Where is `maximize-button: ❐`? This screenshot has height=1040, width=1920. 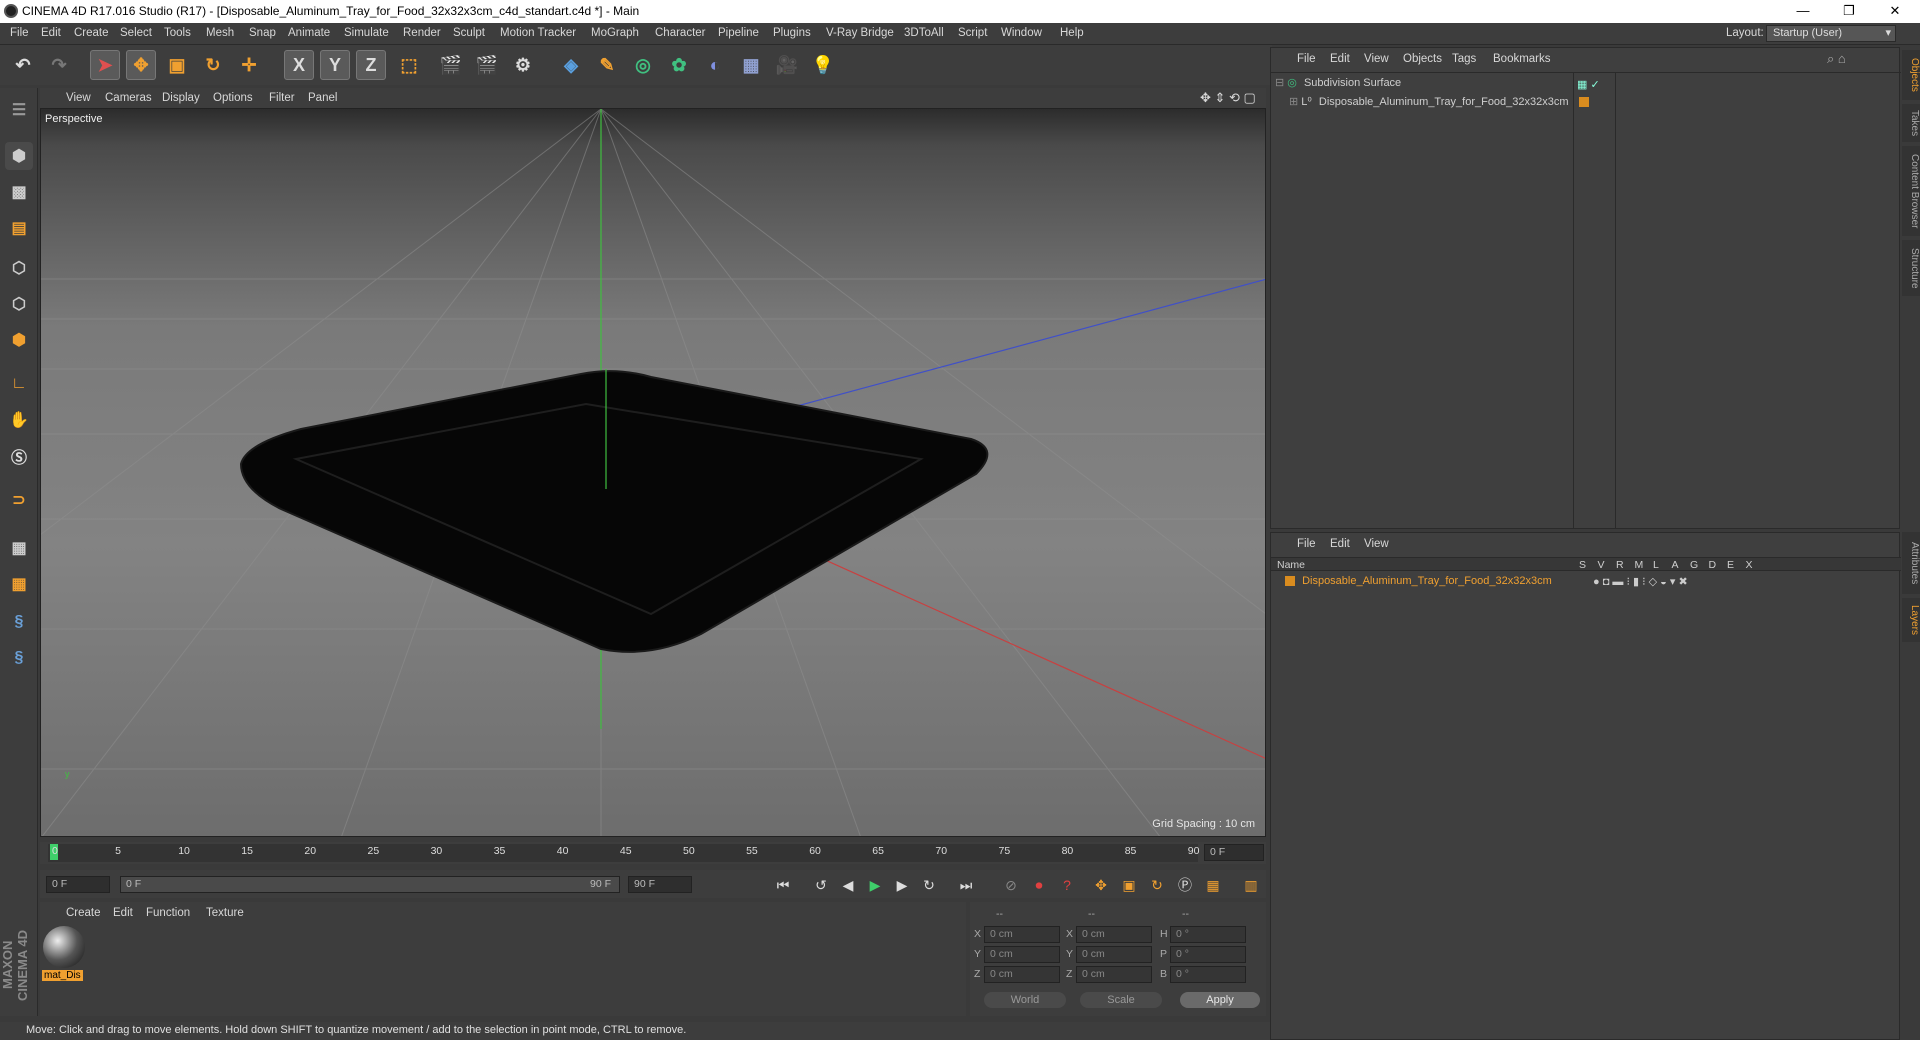
maximize-button: ❐ is located at coordinates (1849, 11).